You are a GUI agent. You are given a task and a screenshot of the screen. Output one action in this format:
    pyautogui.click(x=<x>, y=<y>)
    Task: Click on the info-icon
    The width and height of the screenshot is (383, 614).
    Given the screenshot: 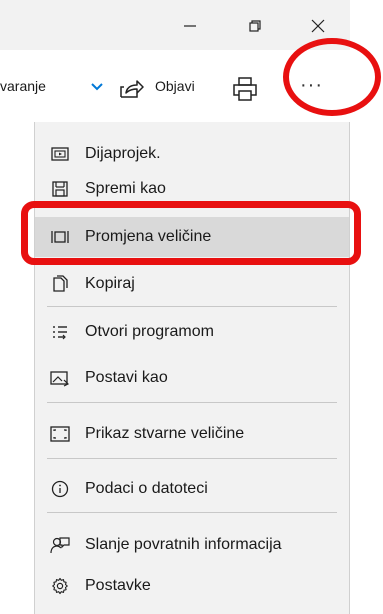 What is the action you would take?
    pyautogui.click(x=60, y=489)
    